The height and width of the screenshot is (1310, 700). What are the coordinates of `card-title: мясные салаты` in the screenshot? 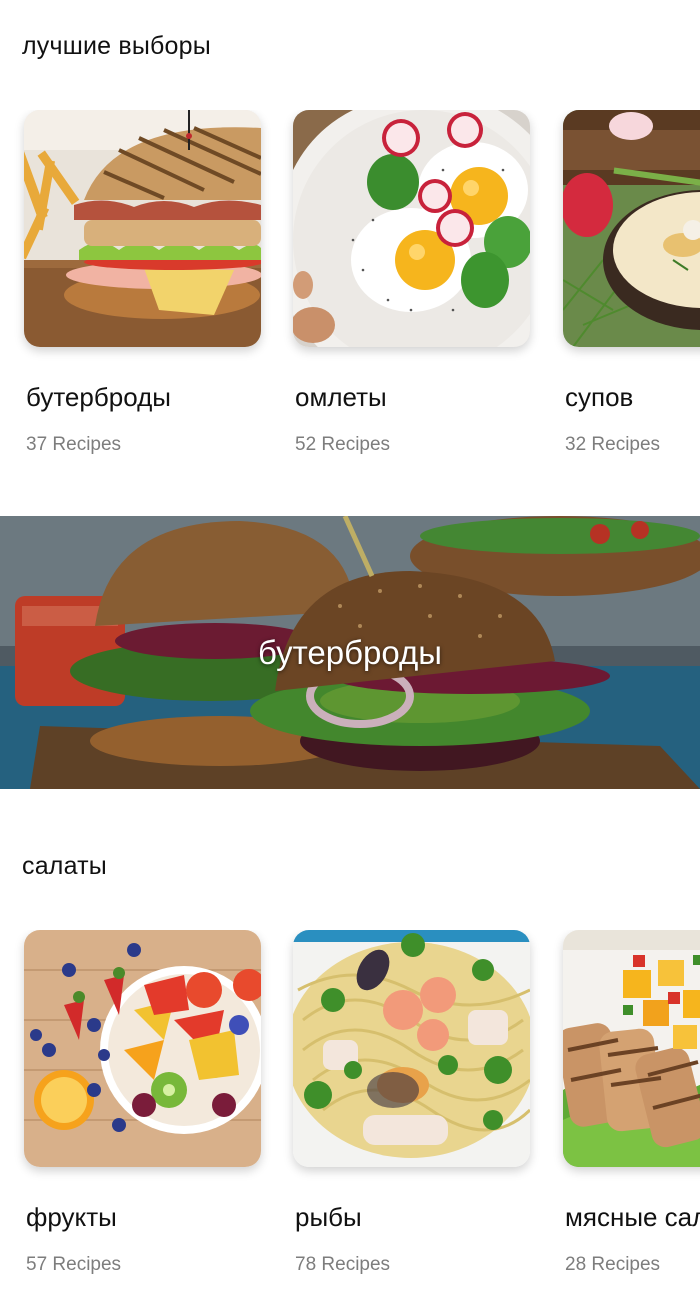 It's located at (632, 1217).